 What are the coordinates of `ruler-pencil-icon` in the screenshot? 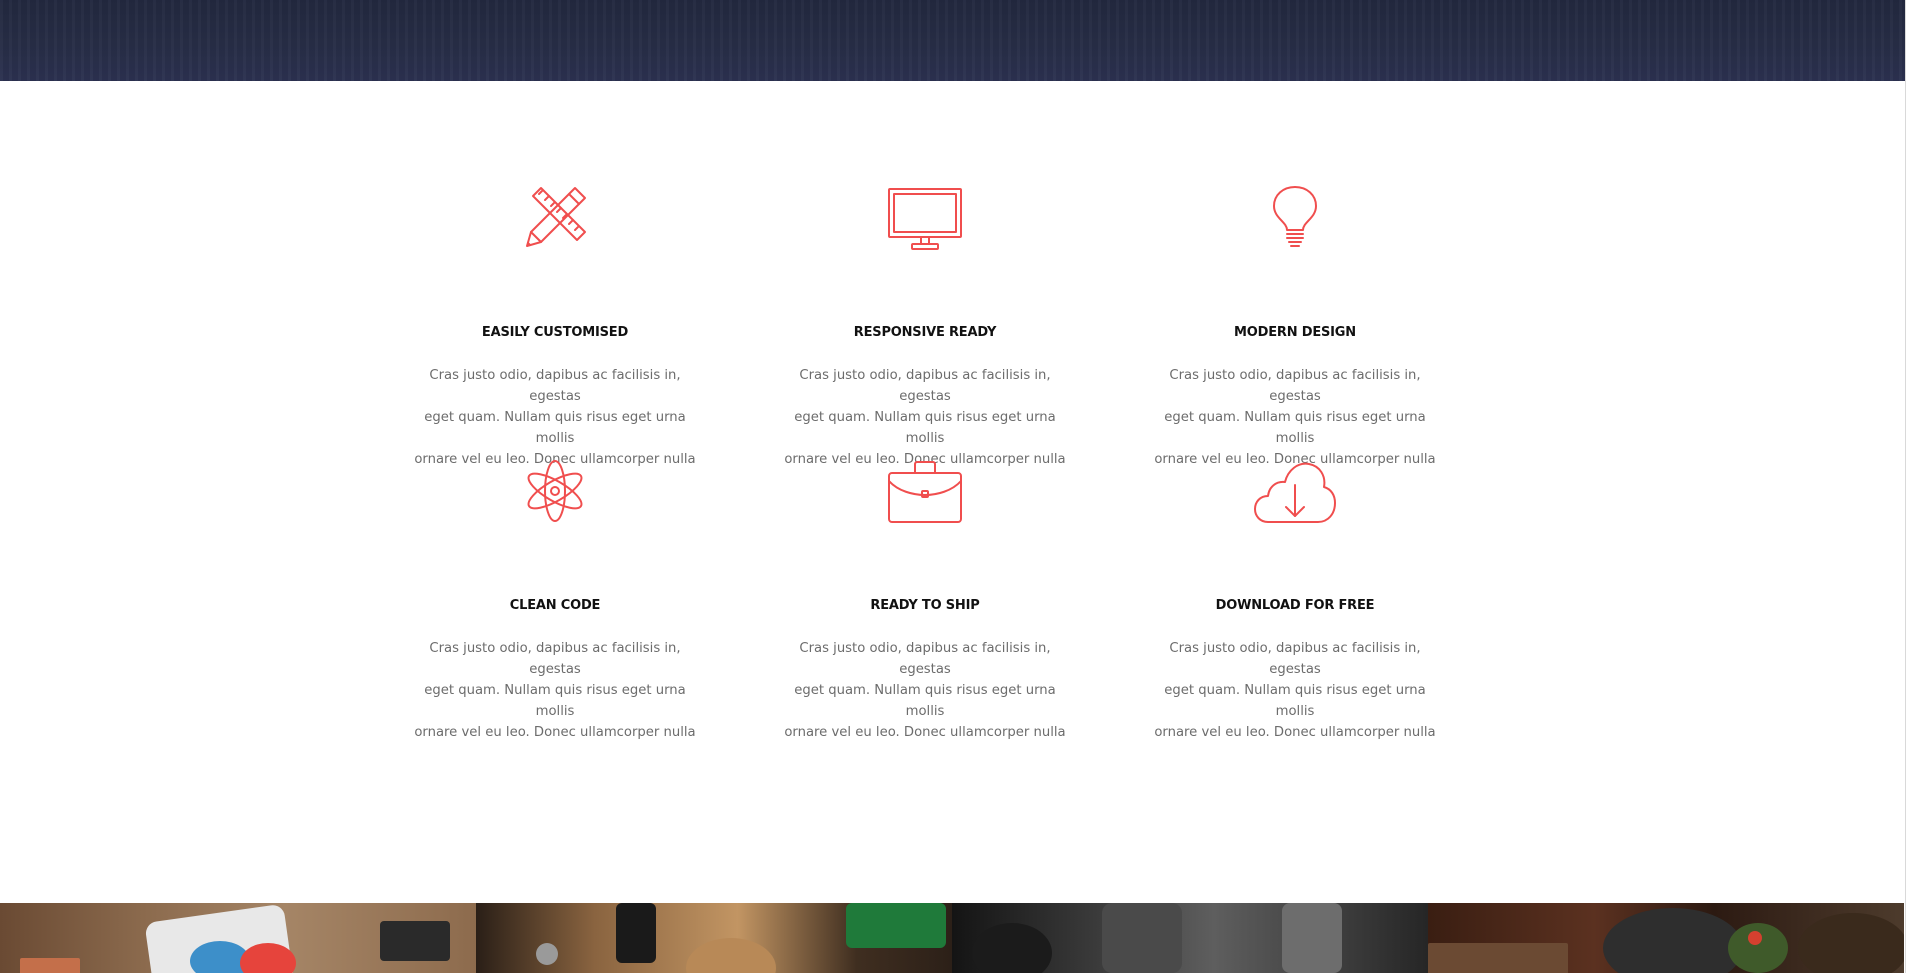 It's located at (556, 217).